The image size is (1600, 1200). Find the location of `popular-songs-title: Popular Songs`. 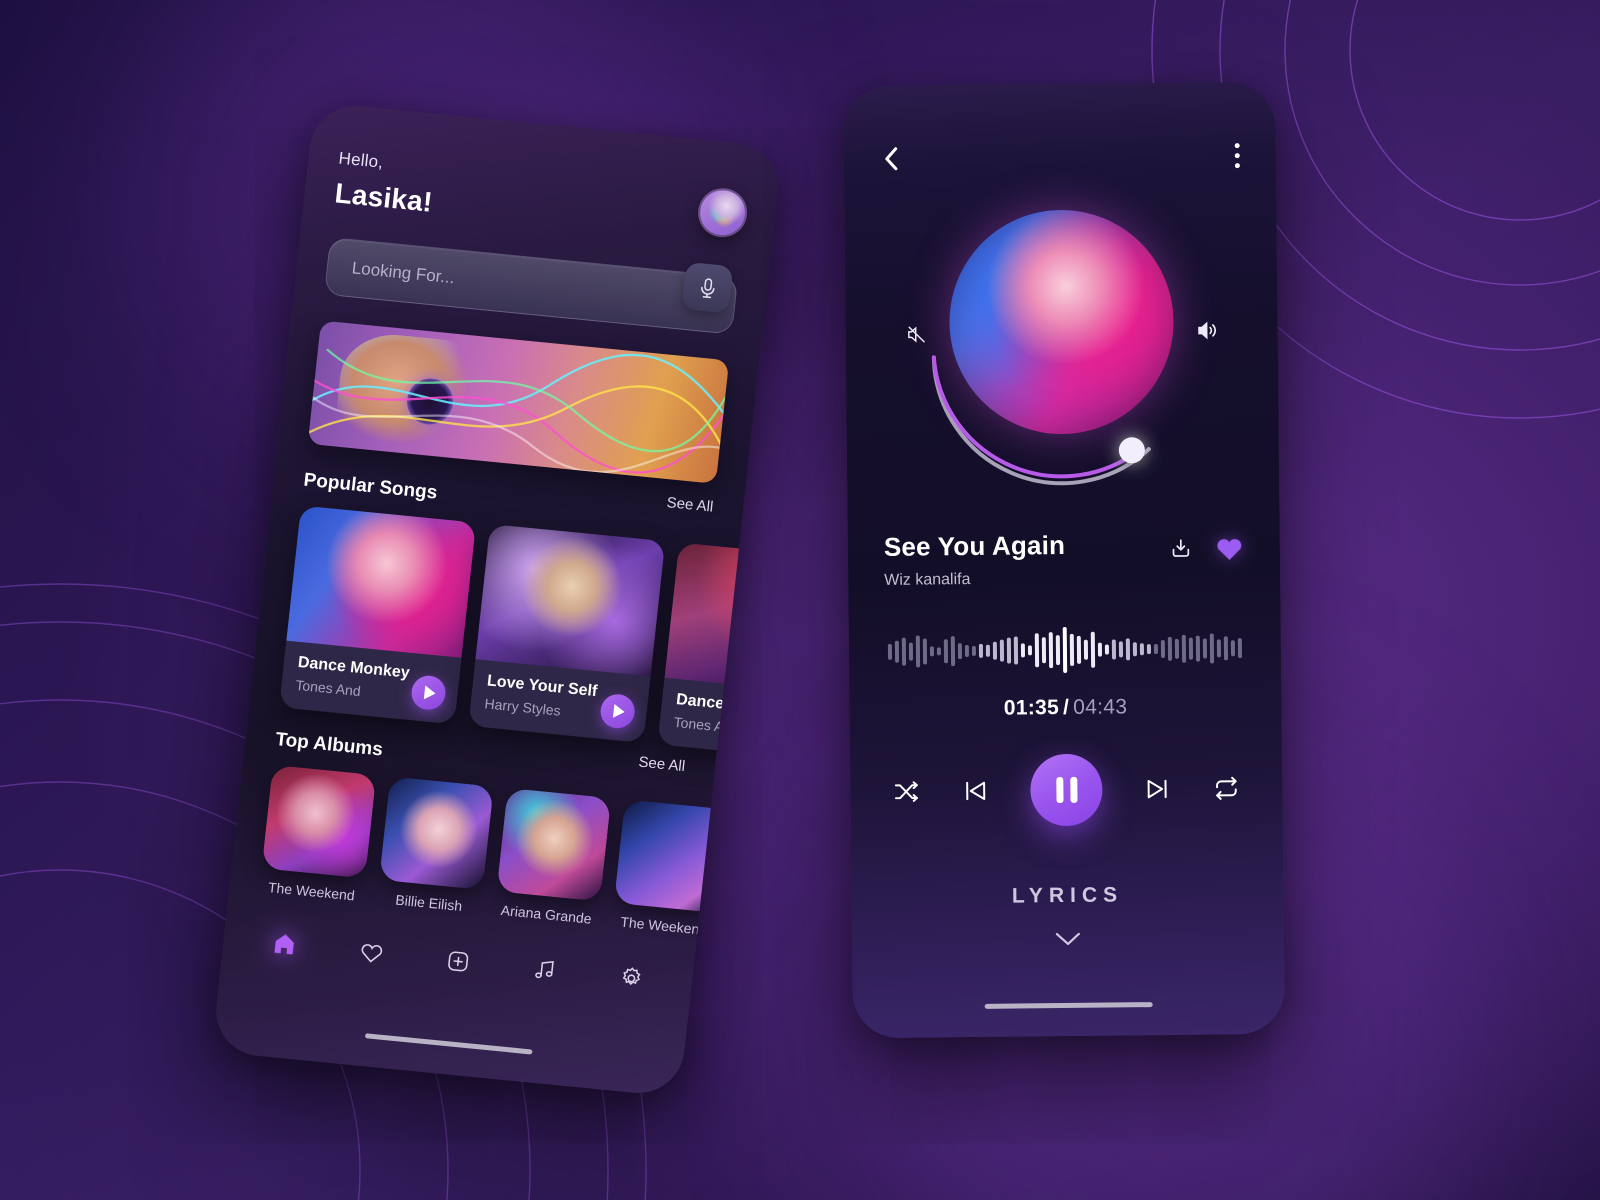

popular-songs-title: Popular Songs is located at coordinates (370, 486).